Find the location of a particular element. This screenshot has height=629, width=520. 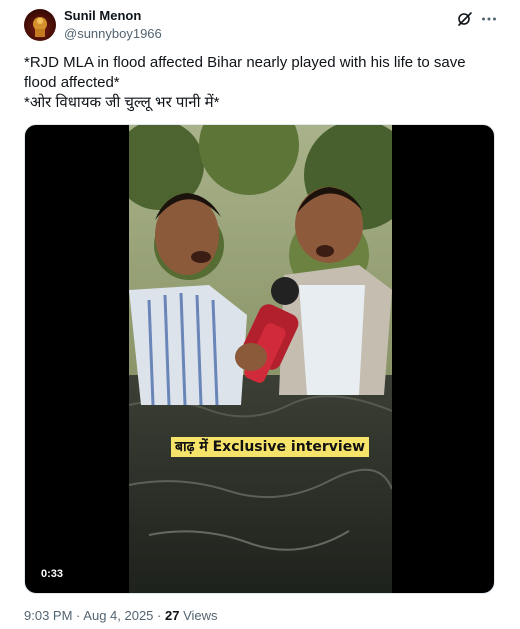

views-label: Views is located at coordinates (200, 615).